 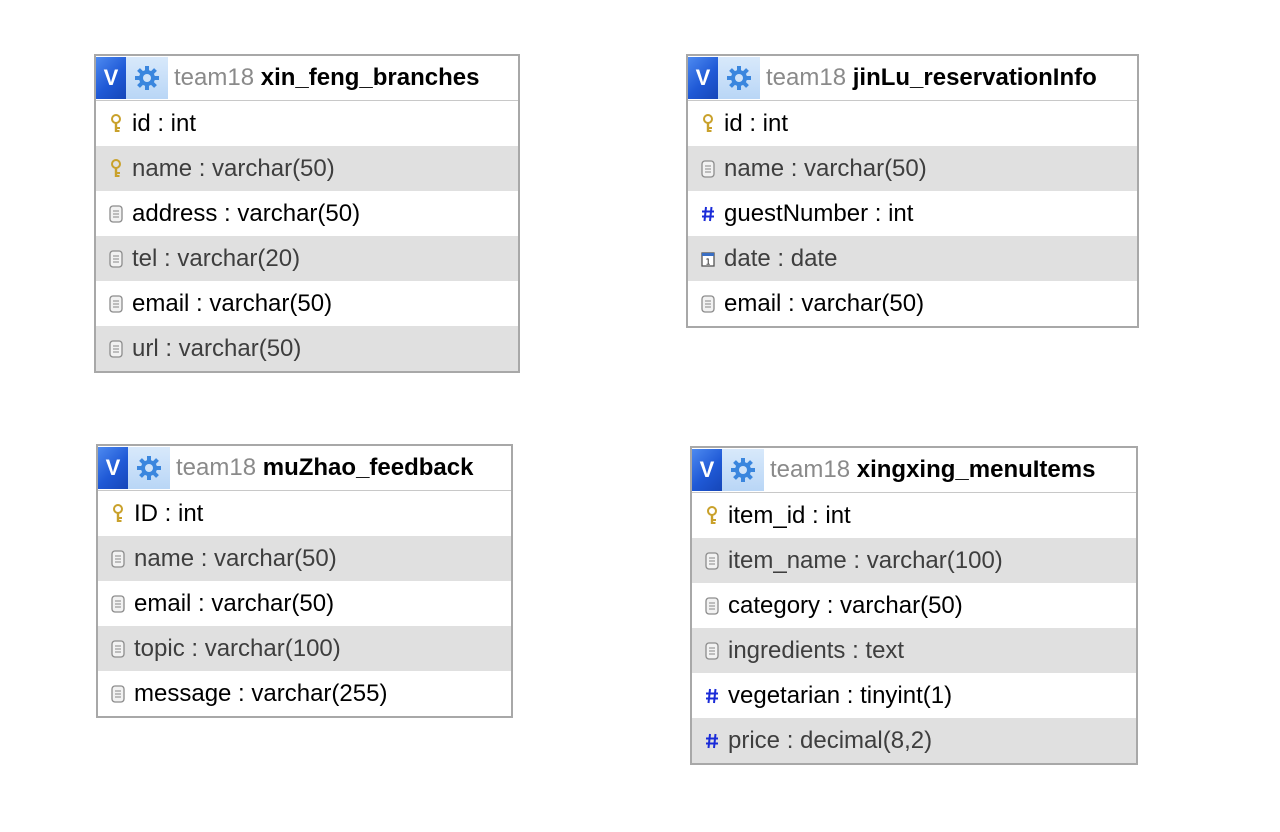 I want to click on column-row: topic : varchar(100), so click(x=304, y=648).